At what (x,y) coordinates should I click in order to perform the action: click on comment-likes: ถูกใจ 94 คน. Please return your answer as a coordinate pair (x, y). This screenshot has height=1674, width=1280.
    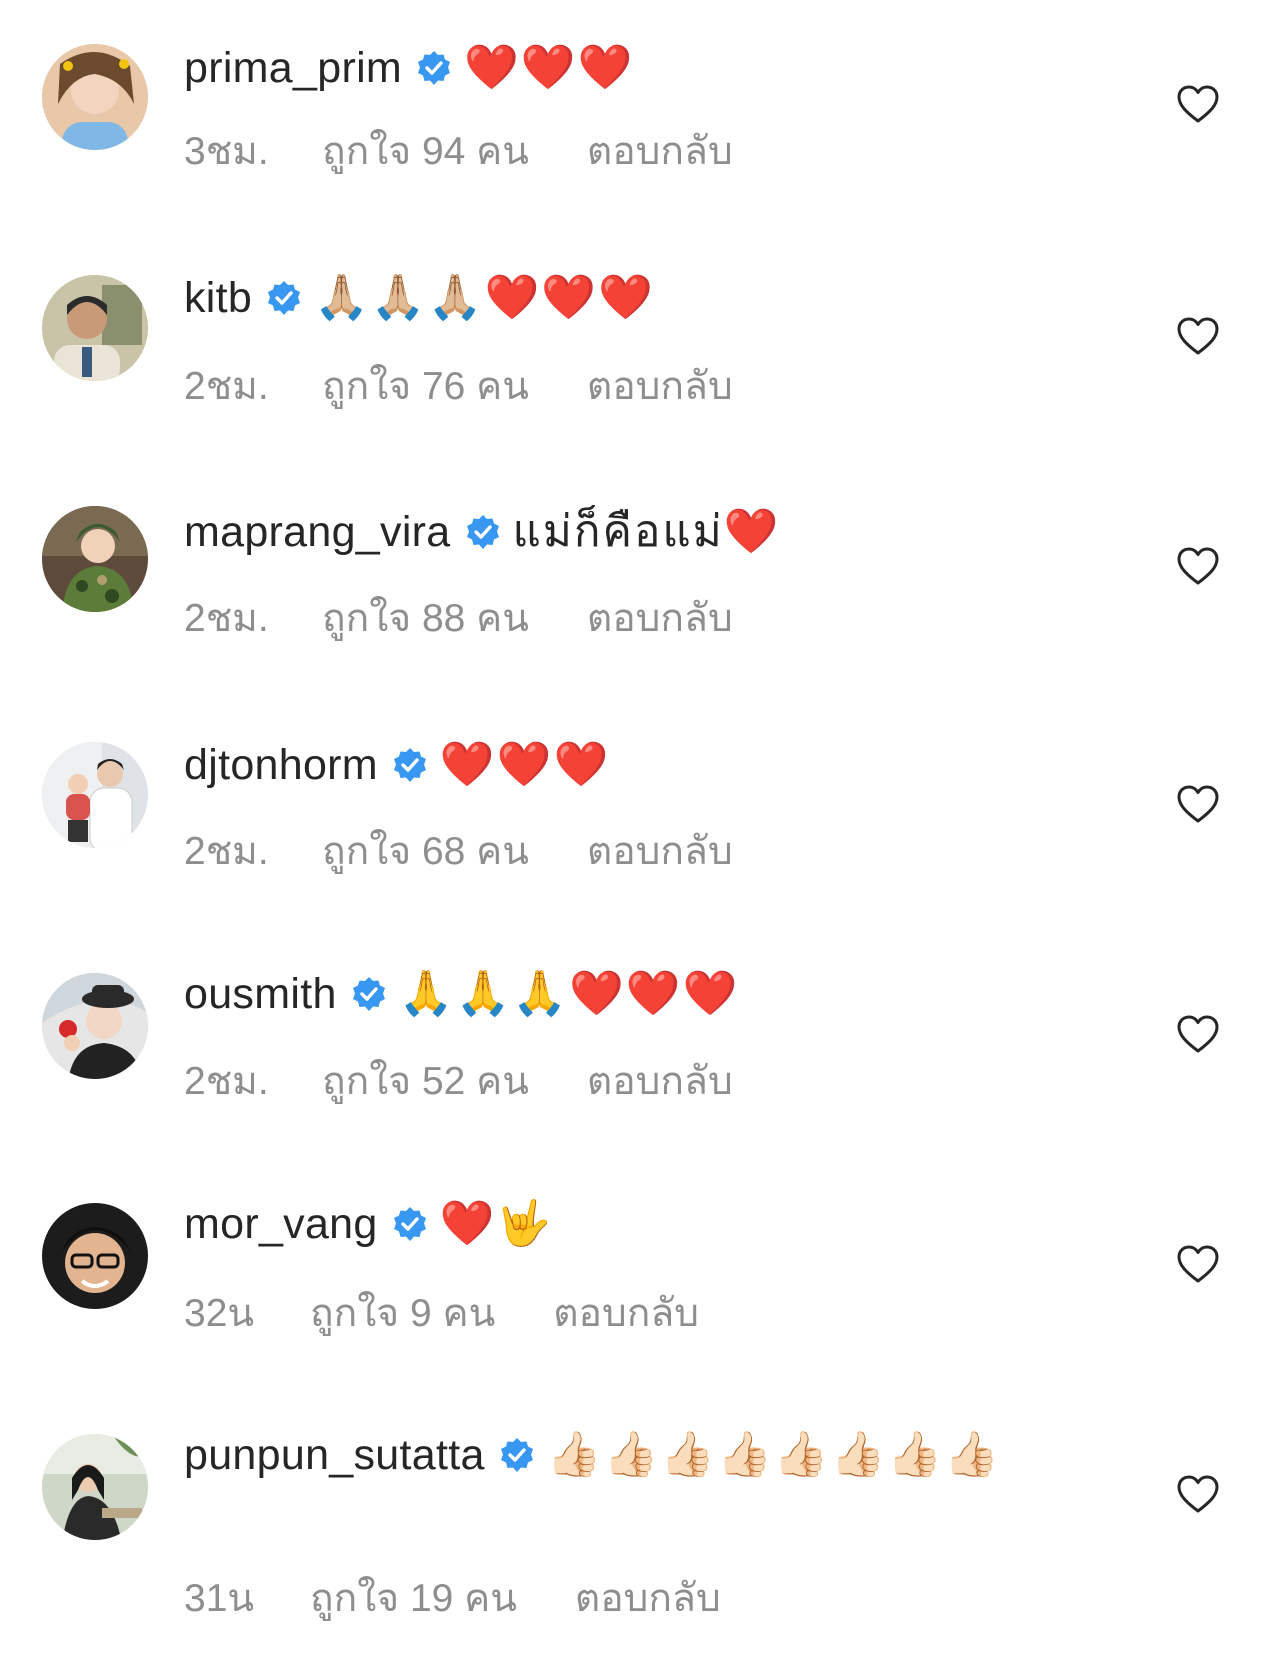
    Looking at the image, I should click on (425, 151).